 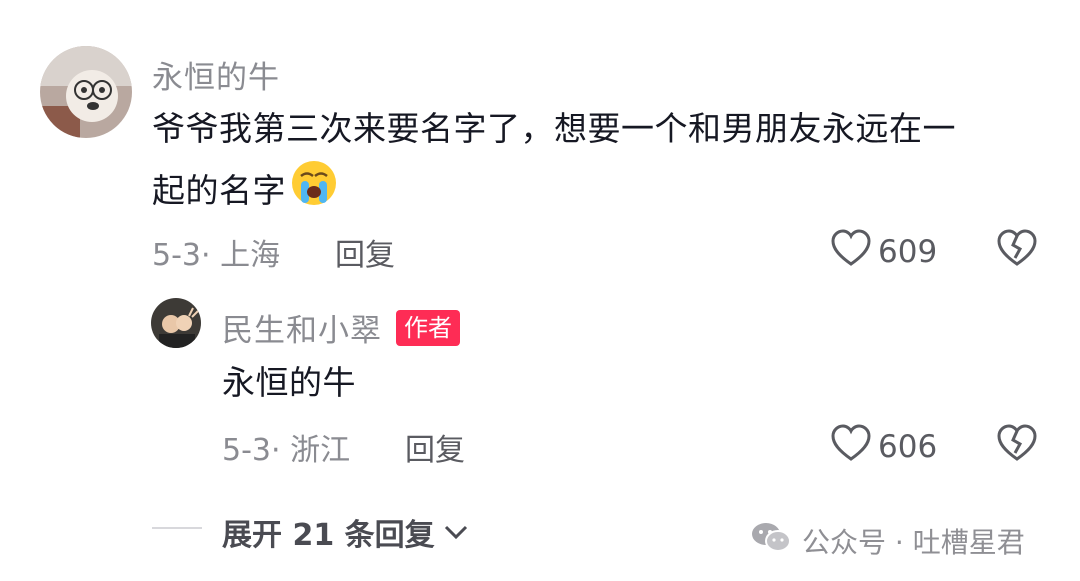 I want to click on comment-text-line1: 爷爷我第三次来要名字了，想要一个和男朋友永远在一, so click(x=554, y=128).